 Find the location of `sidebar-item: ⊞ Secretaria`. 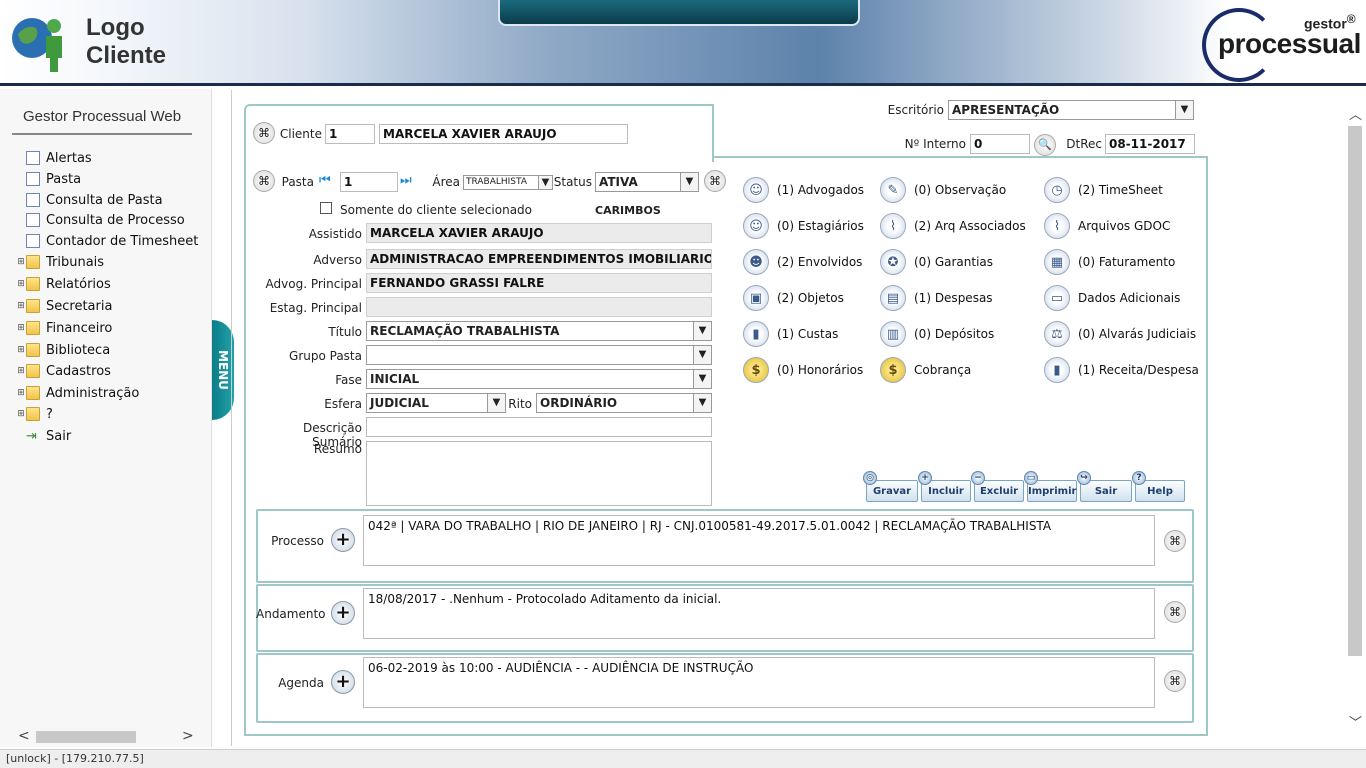

sidebar-item: ⊞ Secretaria is located at coordinates (64, 306).